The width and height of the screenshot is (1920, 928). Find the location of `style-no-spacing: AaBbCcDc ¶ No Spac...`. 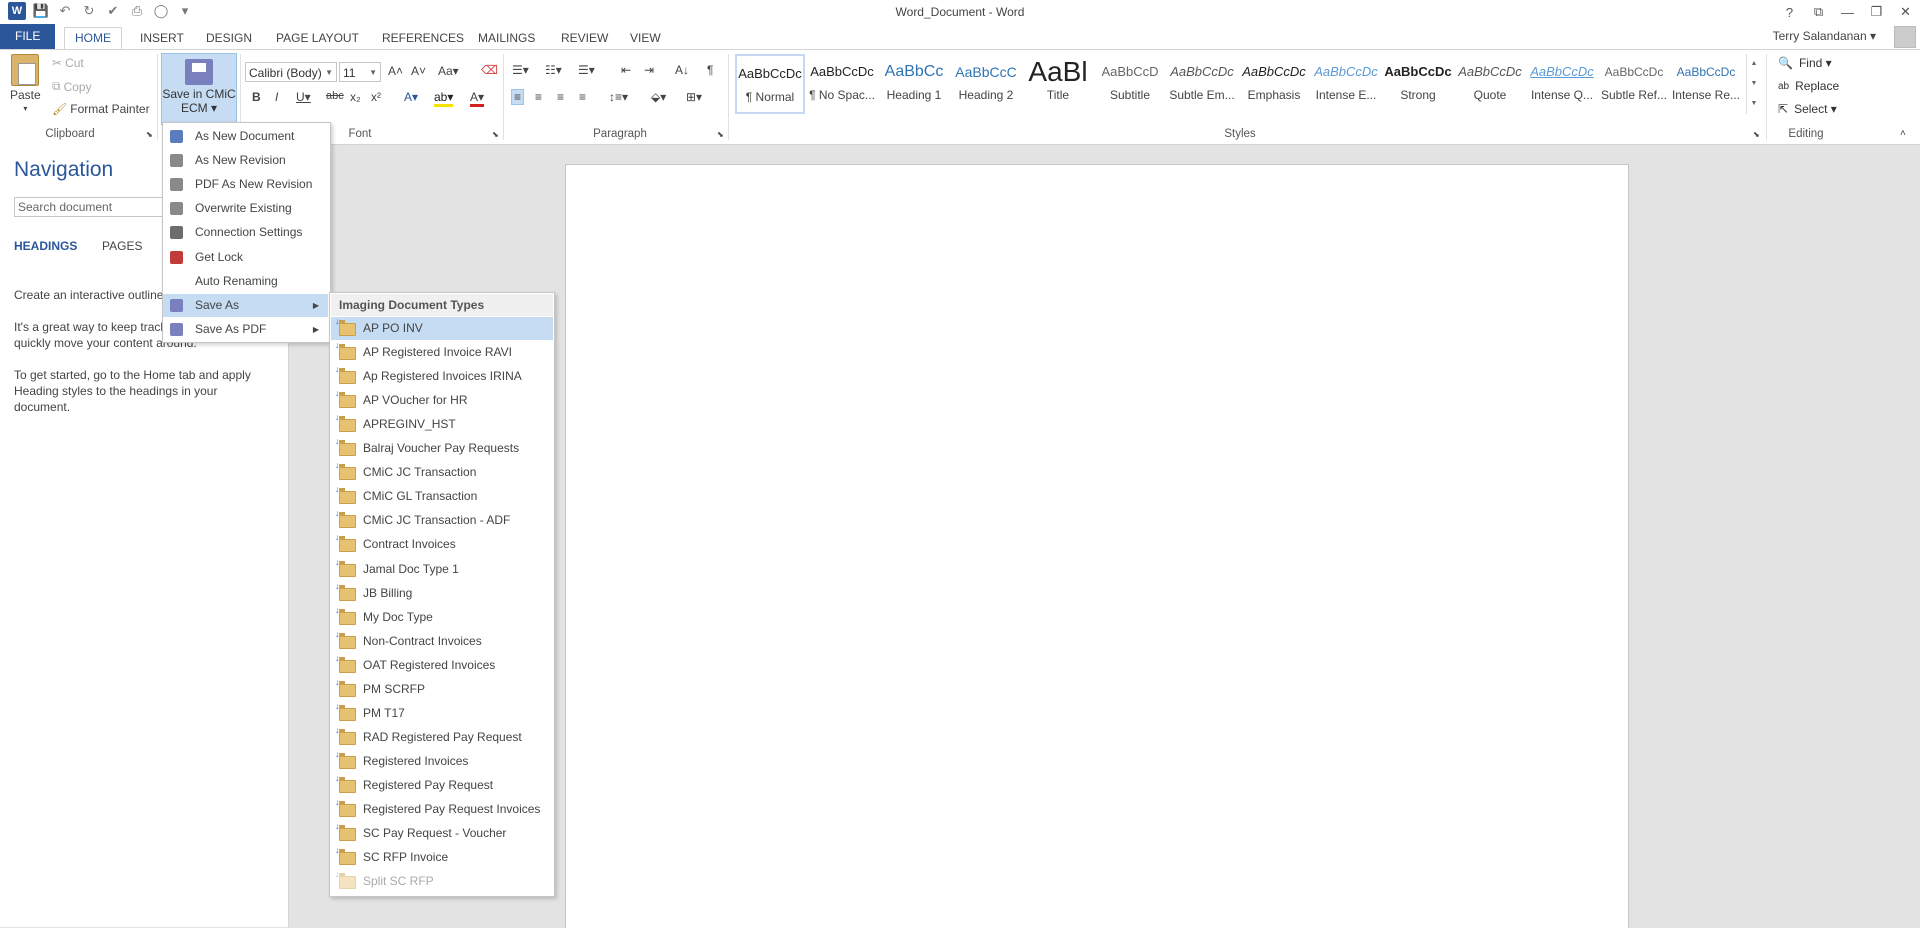

style-no-spacing: AaBbCcDc ¶ No Spac... is located at coordinates (842, 84).